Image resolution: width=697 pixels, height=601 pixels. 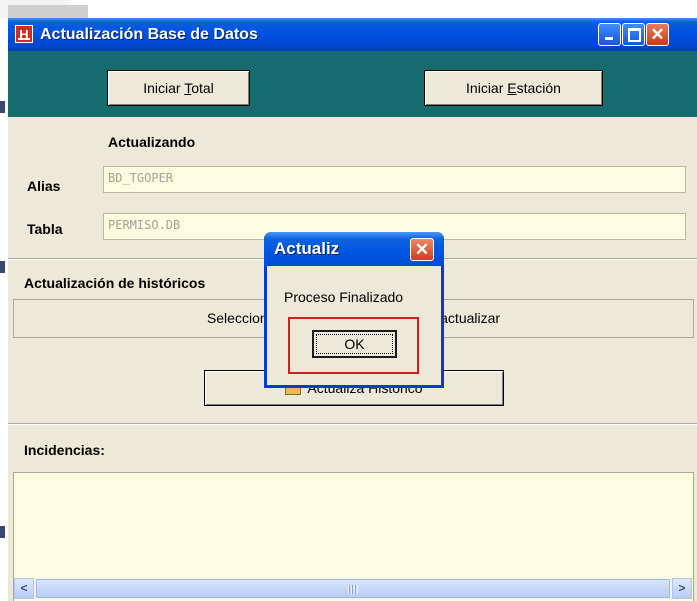 I want to click on incidencias-heading: Incidencias:, so click(x=64, y=450).